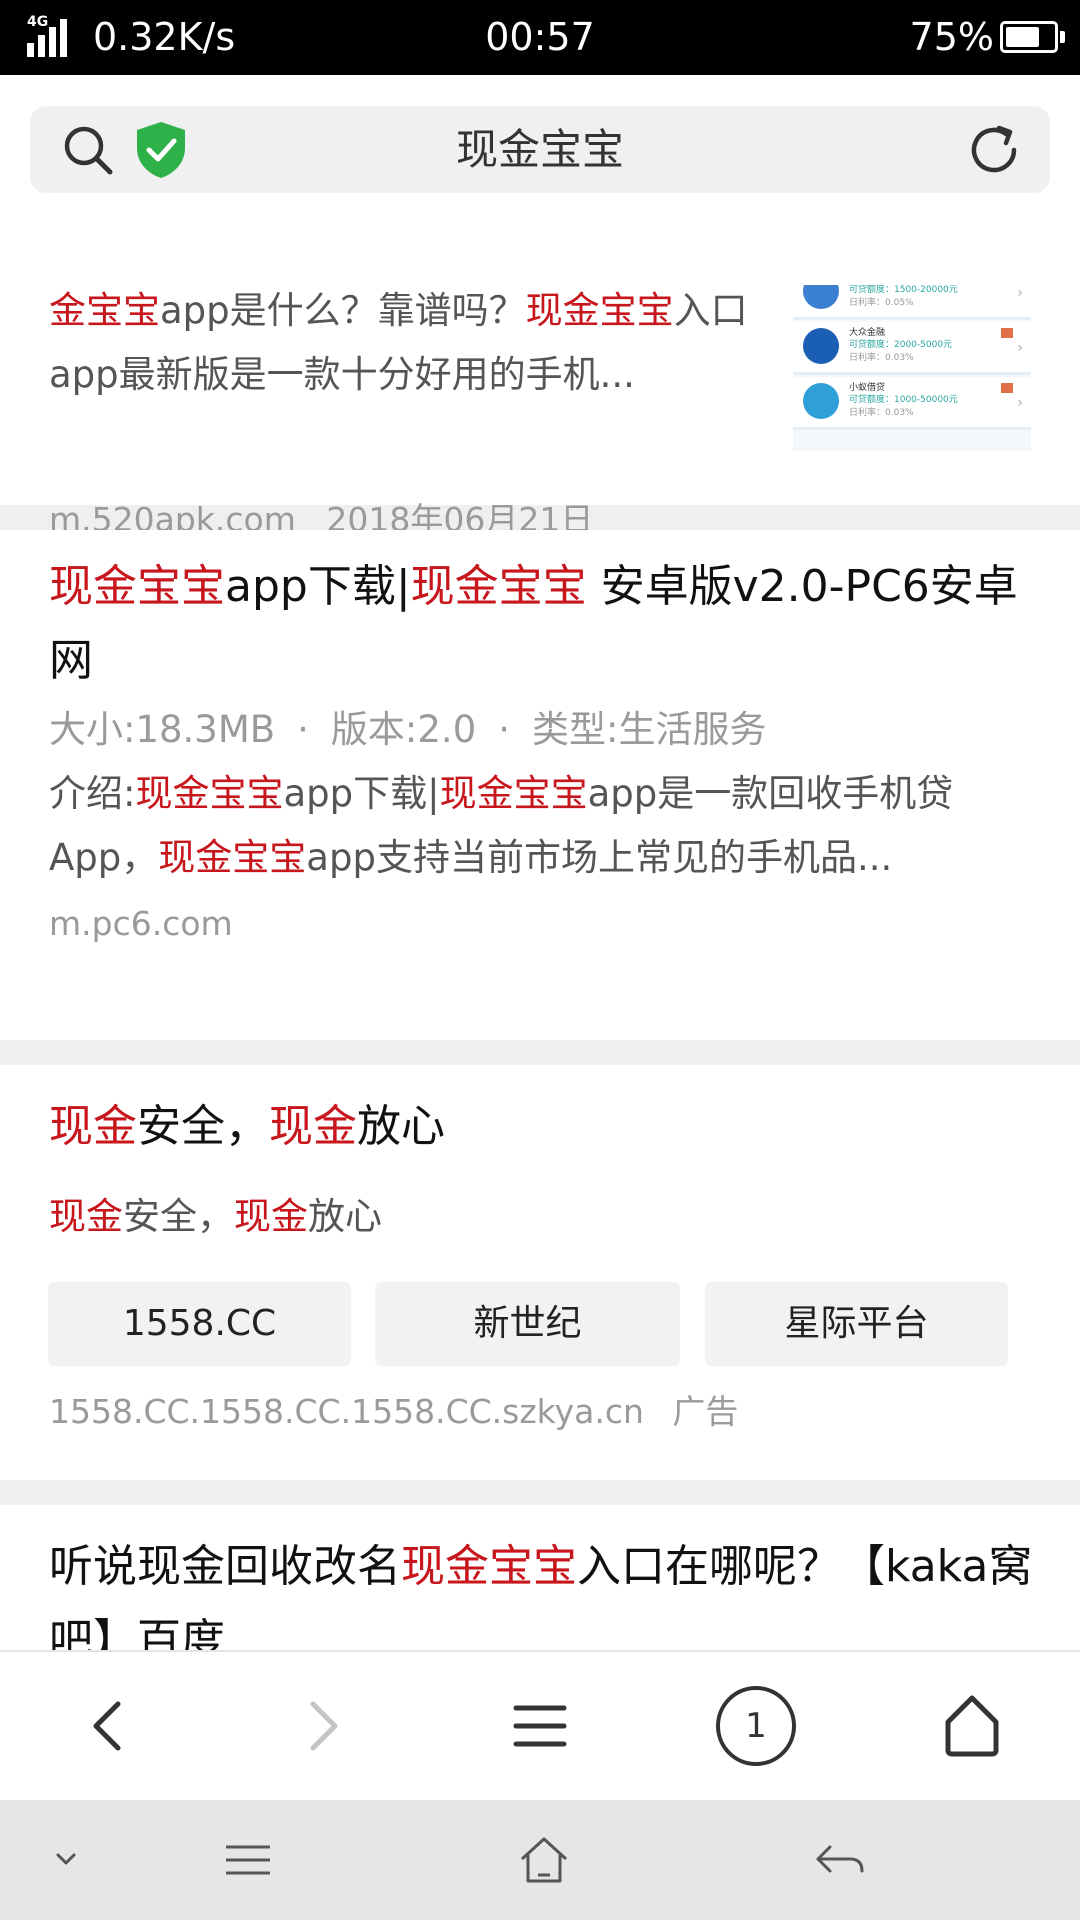  Describe the element at coordinates (104, 310) in the screenshot. I see `highlighted-term: 金宝宝` at that location.